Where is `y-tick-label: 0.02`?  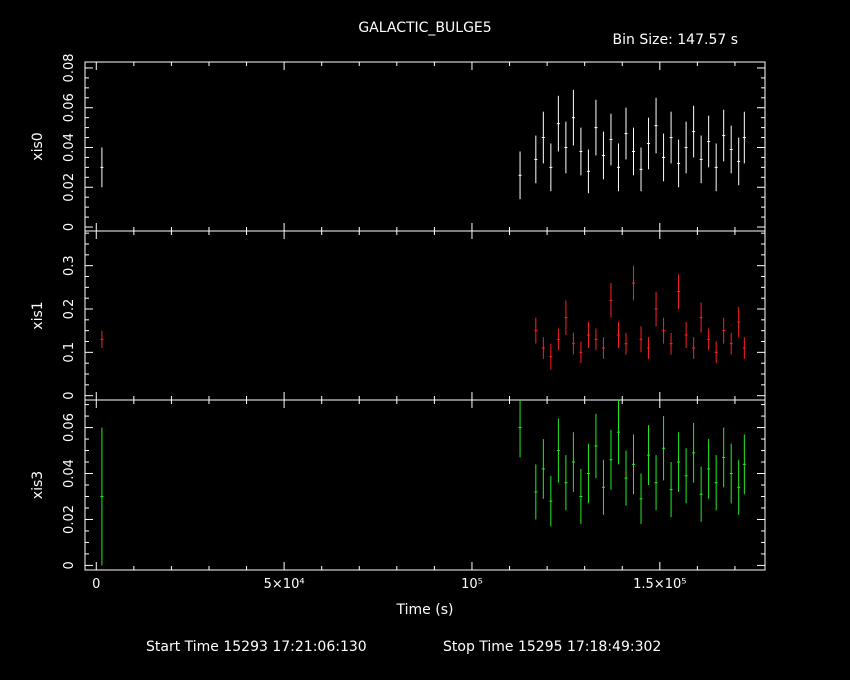 y-tick-label: 0.02 is located at coordinates (69, 187).